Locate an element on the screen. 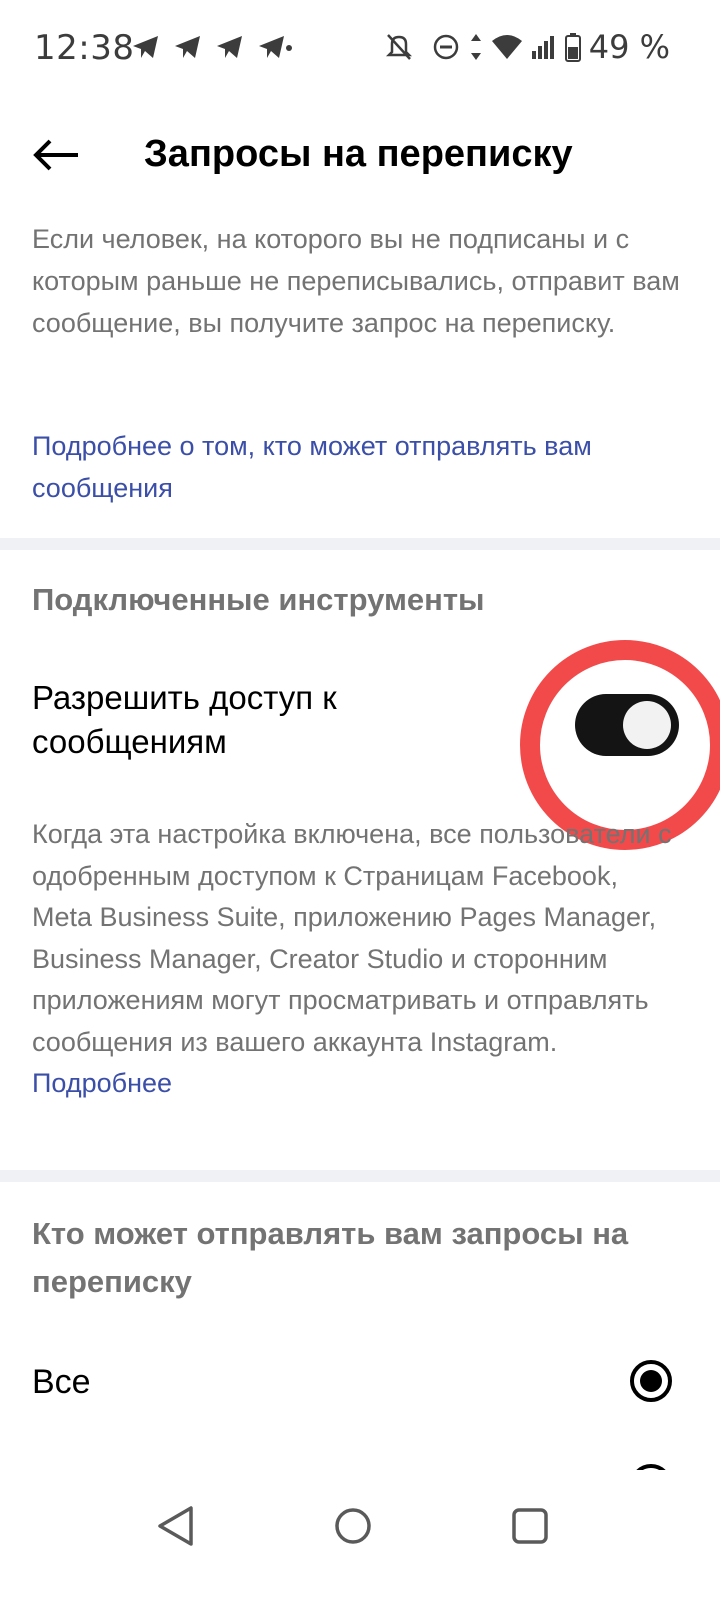 This screenshot has height=1600, width=720. back-button is located at coordinates (56, 155).